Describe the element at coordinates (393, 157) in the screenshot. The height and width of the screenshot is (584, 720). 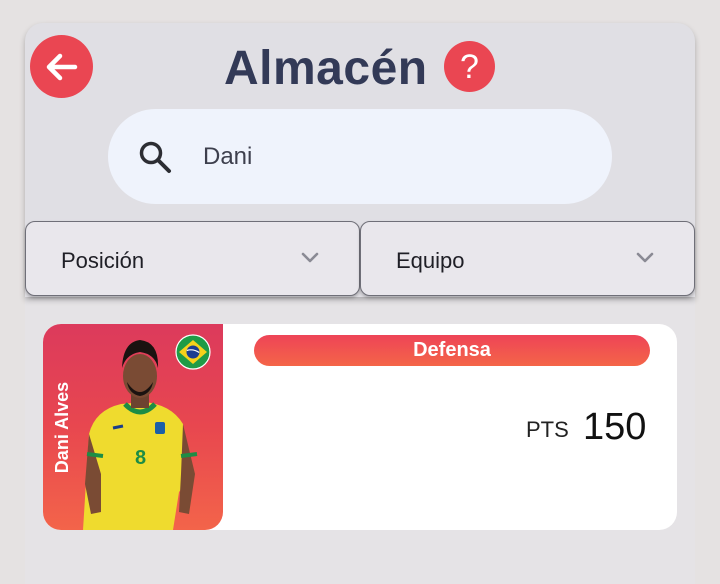
I see `search-input` at that location.